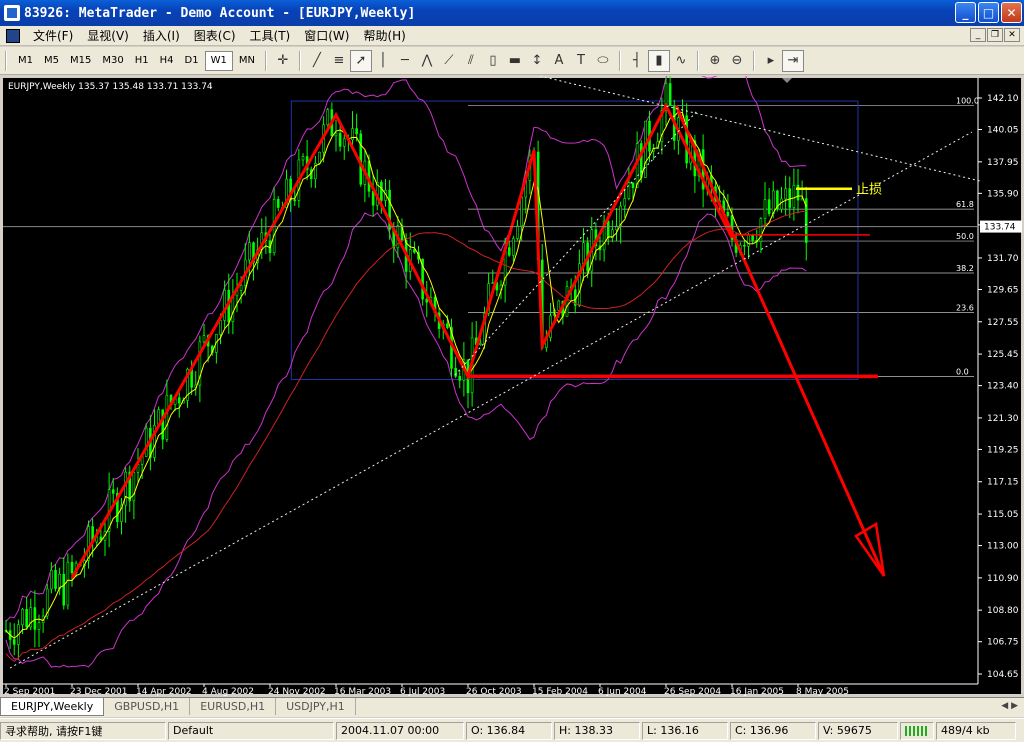  I want to click on auto-scroll-icon: ▸, so click(771, 61).